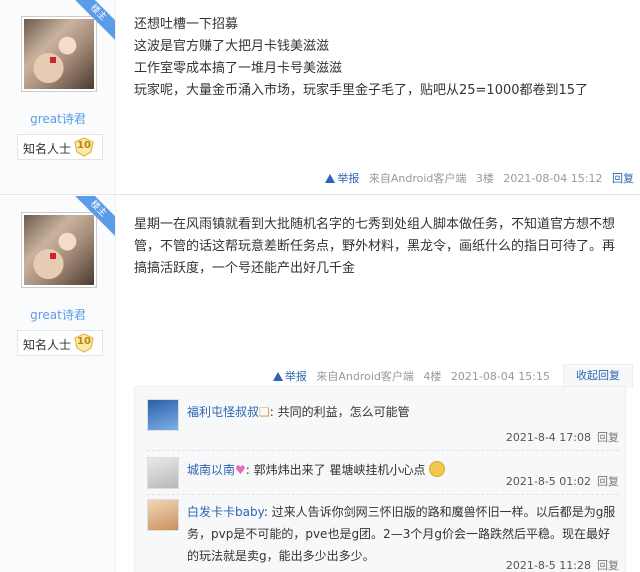 The image size is (640, 572). I want to click on post-time: 2021-08-04 15:12, so click(553, 178).